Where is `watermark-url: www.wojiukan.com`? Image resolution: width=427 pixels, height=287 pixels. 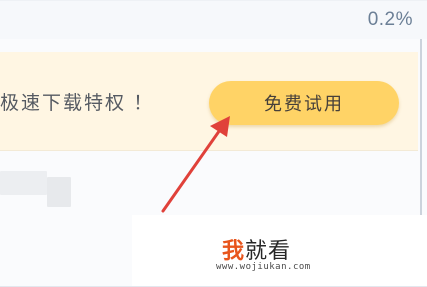
watermark-url: www.wojiukan.com is located at coordinates (263, 267).